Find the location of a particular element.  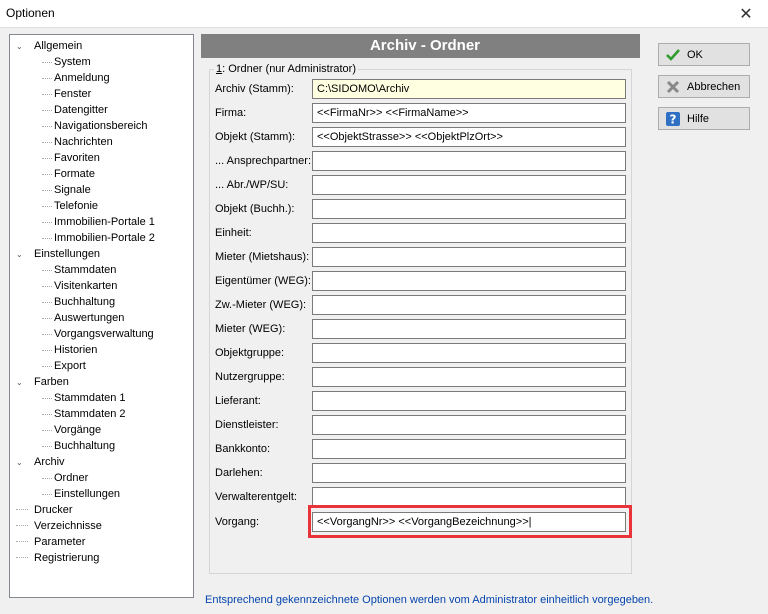

tree-item: Vorgänge is located at coordinates (101, 430).